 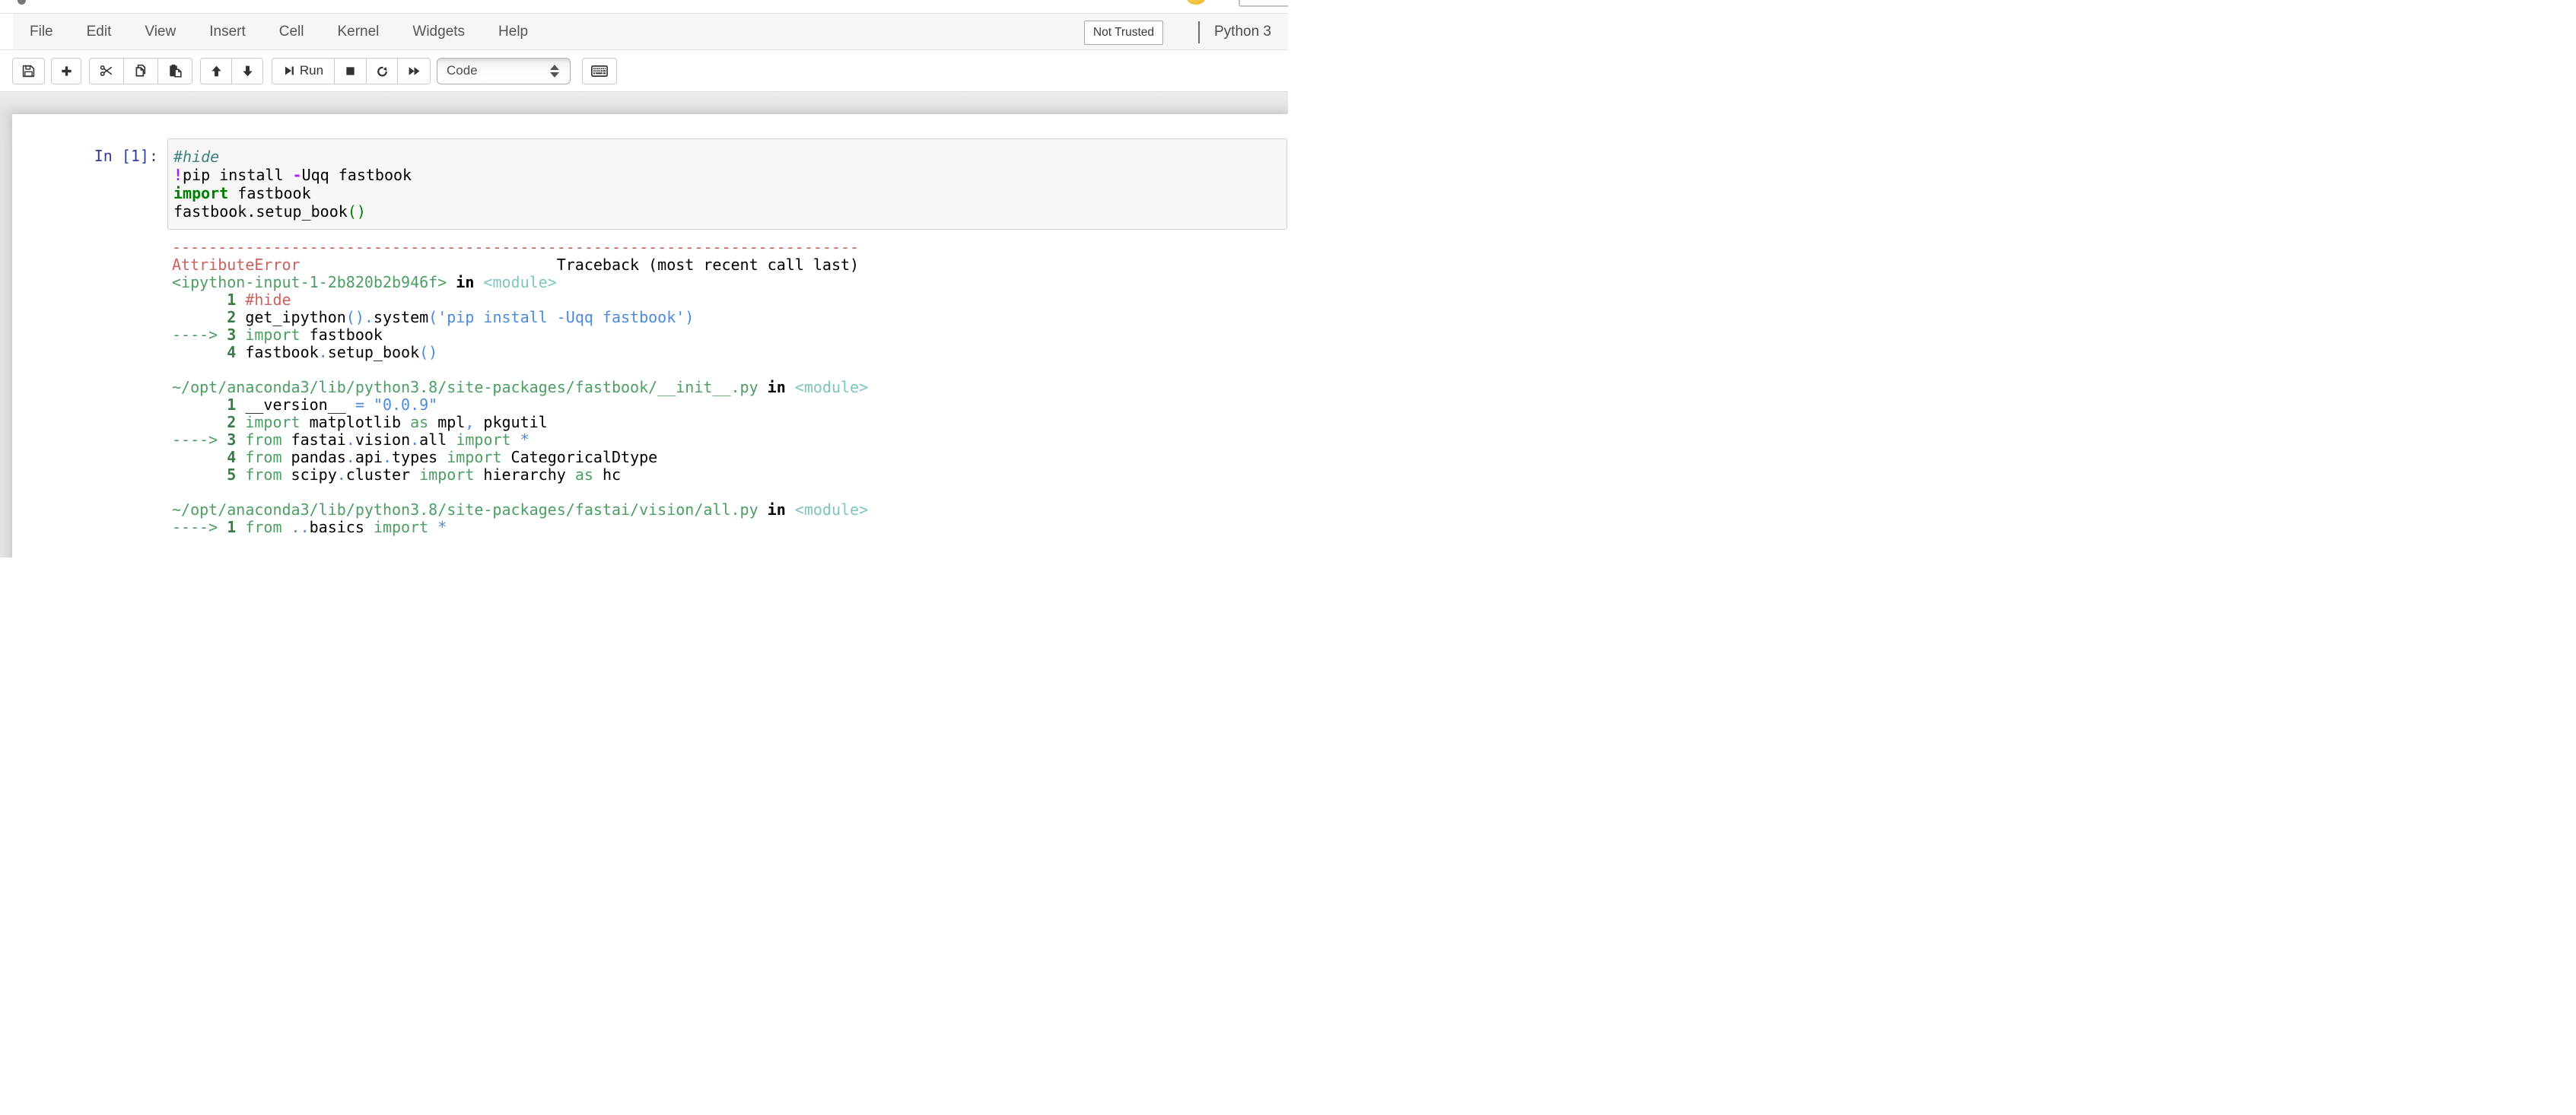 I want to click on move-cell-up-button, so click(x=216, y=71).